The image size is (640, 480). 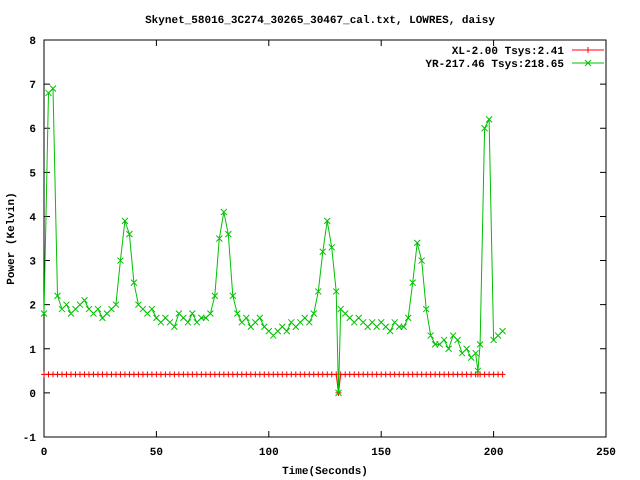 I want to click on x-tick-label: 250, so click(x=606, y=453).